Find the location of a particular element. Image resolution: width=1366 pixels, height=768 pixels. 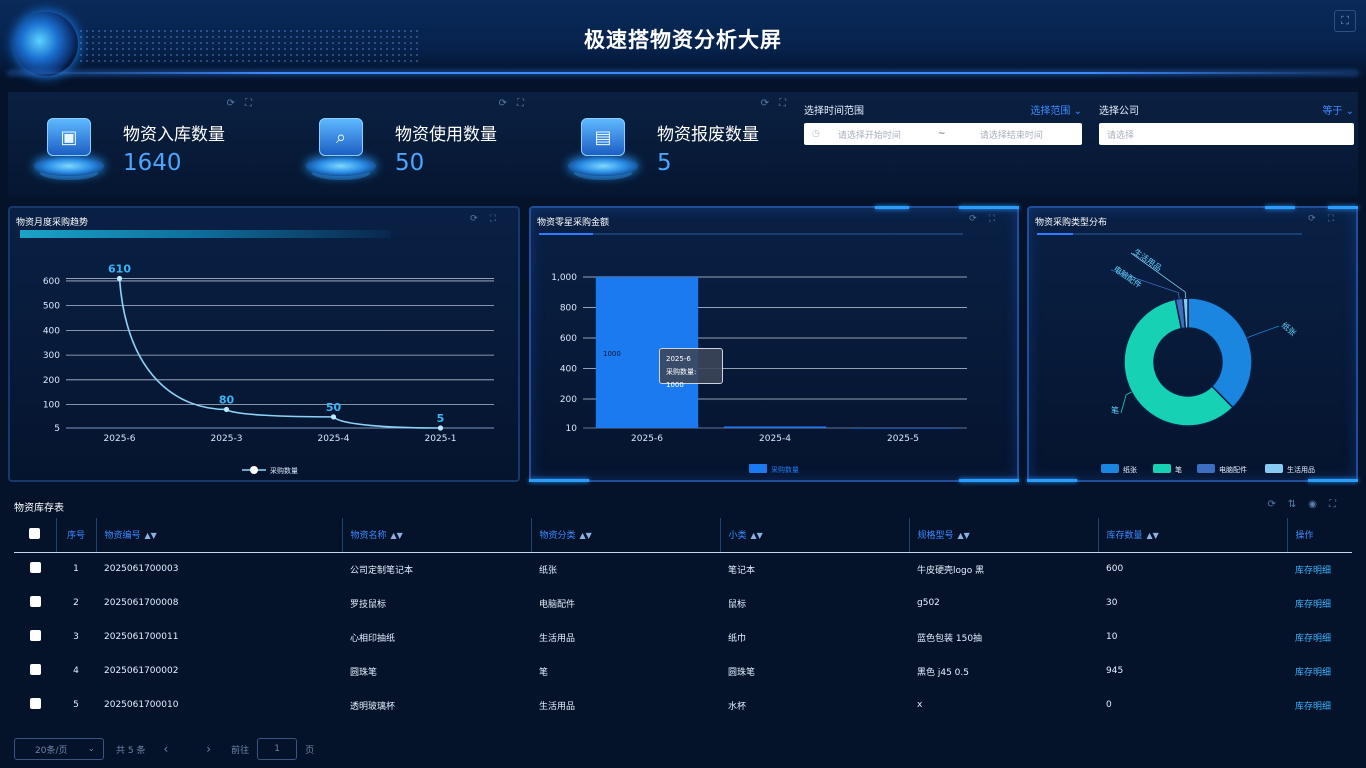

legend-label: 电脑配件 is located at coordinates (1233, 469).